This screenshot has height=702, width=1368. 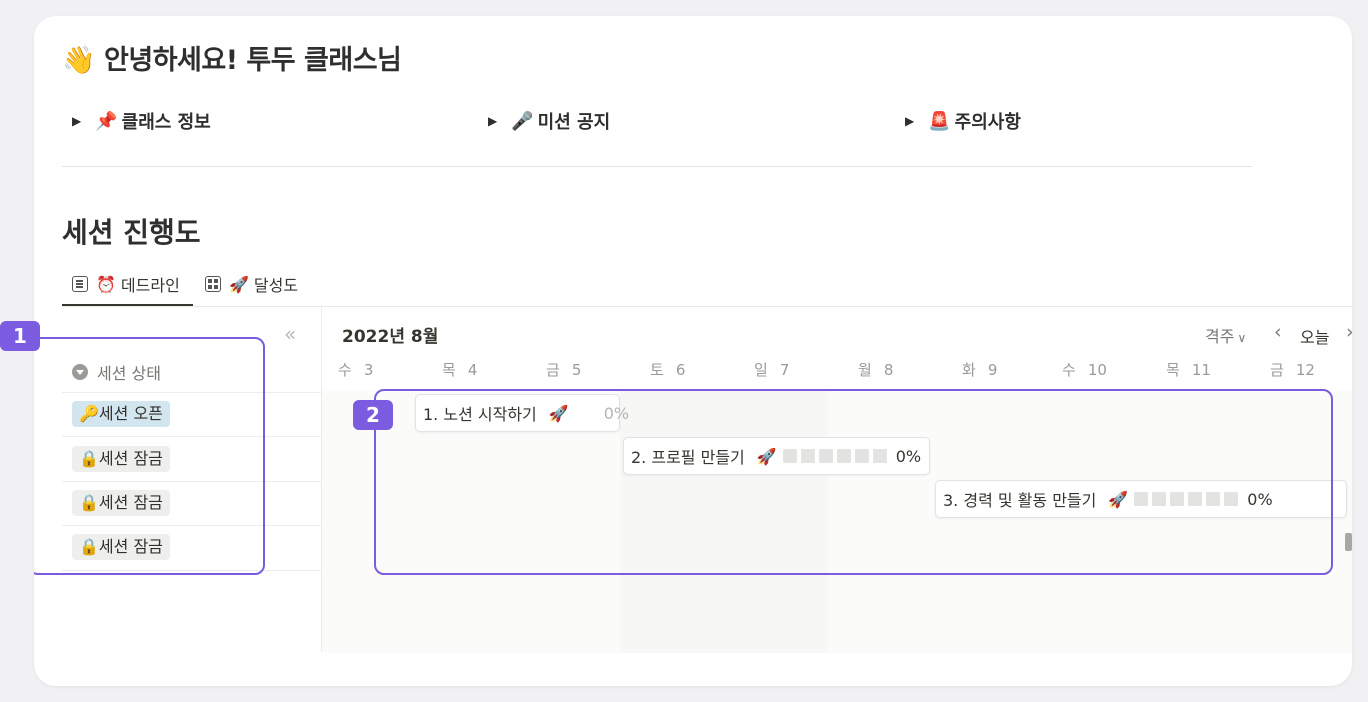 I want to click on annotation-badge-2: 2, so click(x=373, y=415).